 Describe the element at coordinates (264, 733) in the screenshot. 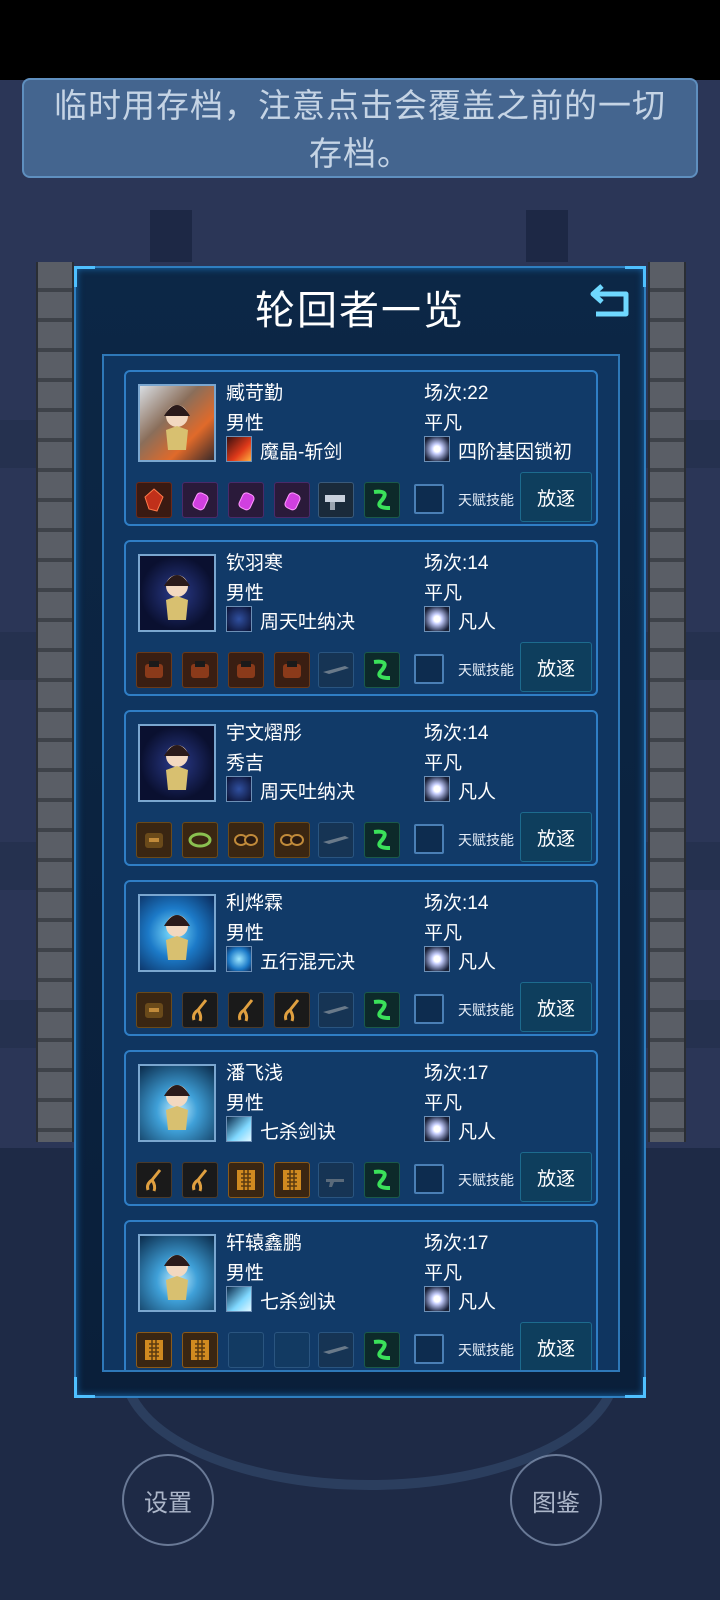

I see `character-name: 宇文熠彤` at that location.